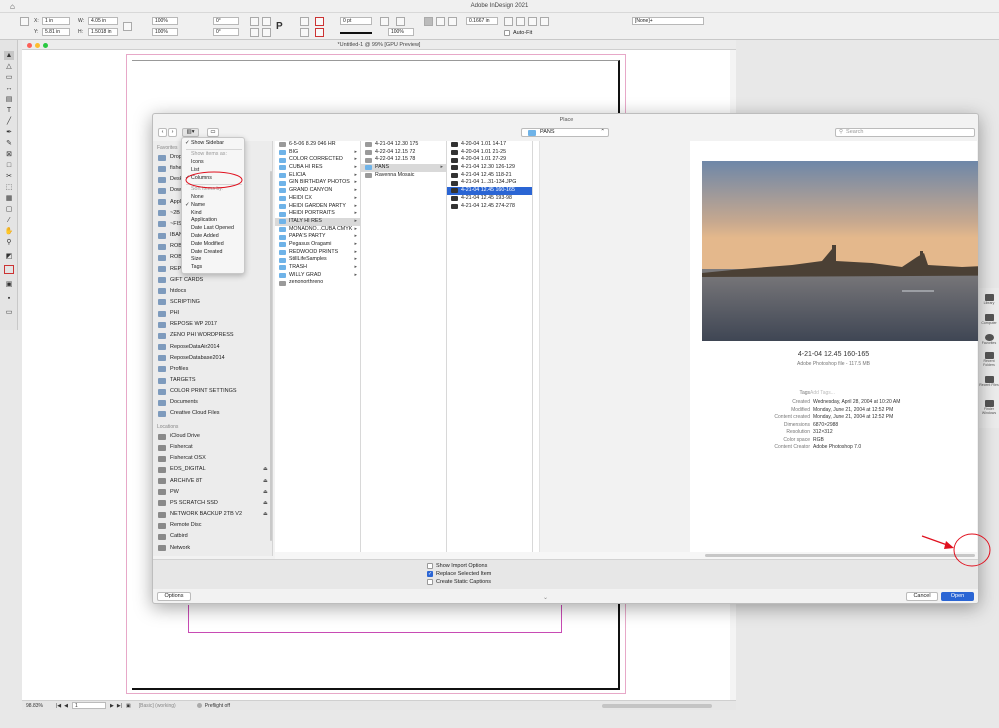 The height and width of the screenshot is (728, 999). Describe the element at coordinates (403, 145) in the screenshot. I see `column-item: 4-21-04 12.30 175` at that location.